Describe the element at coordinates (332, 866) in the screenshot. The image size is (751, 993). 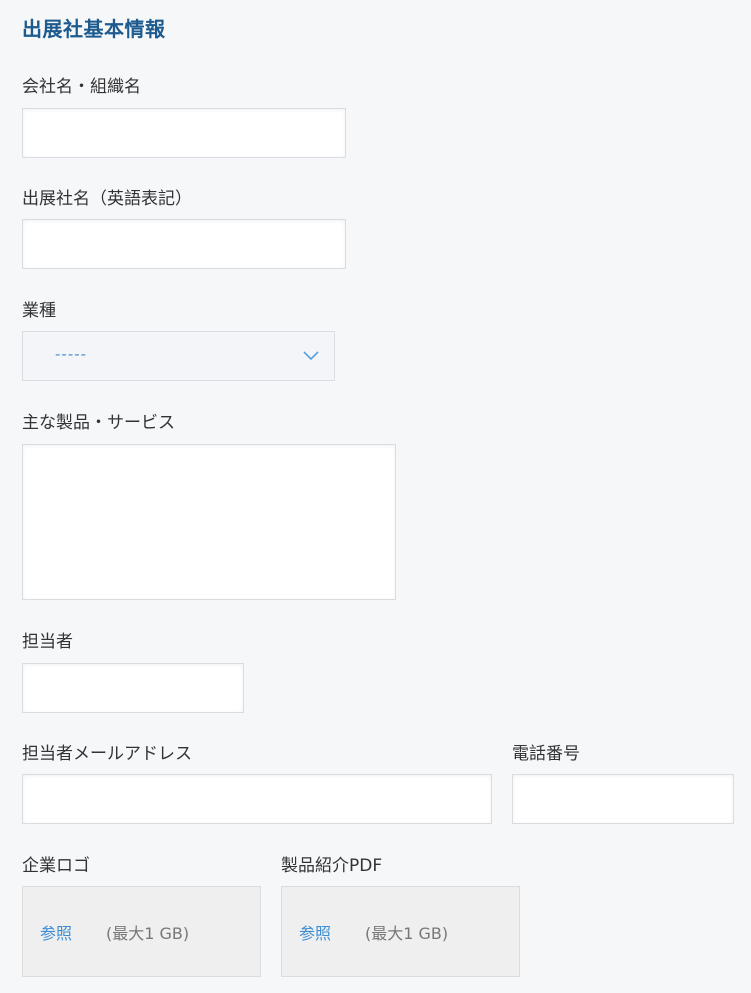
I see `pdf-upload-label: 製品紹介PDF` at that location.